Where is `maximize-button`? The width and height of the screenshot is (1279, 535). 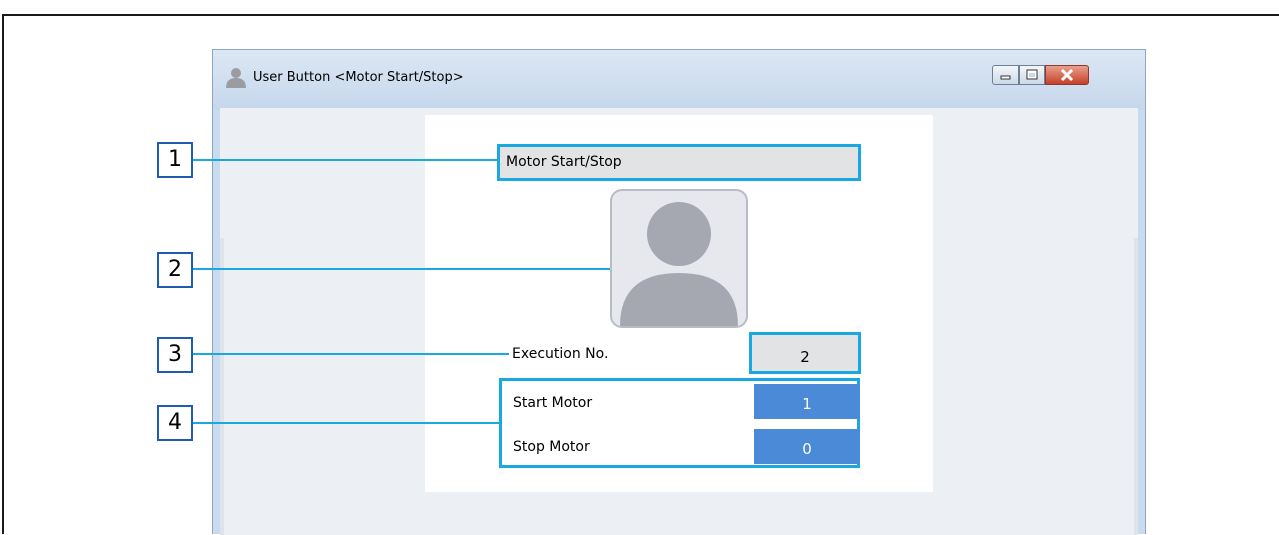
maximize-button is located at coordinates (1032, 75).